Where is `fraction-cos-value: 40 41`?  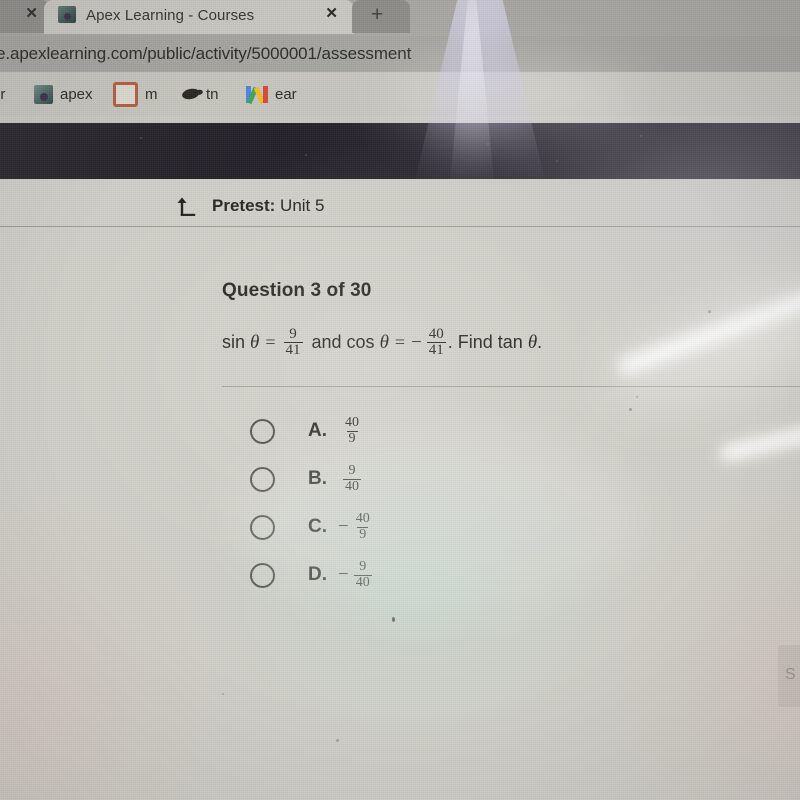 fraction-cos-value: 40 41 is located at coordinates (436, 342).